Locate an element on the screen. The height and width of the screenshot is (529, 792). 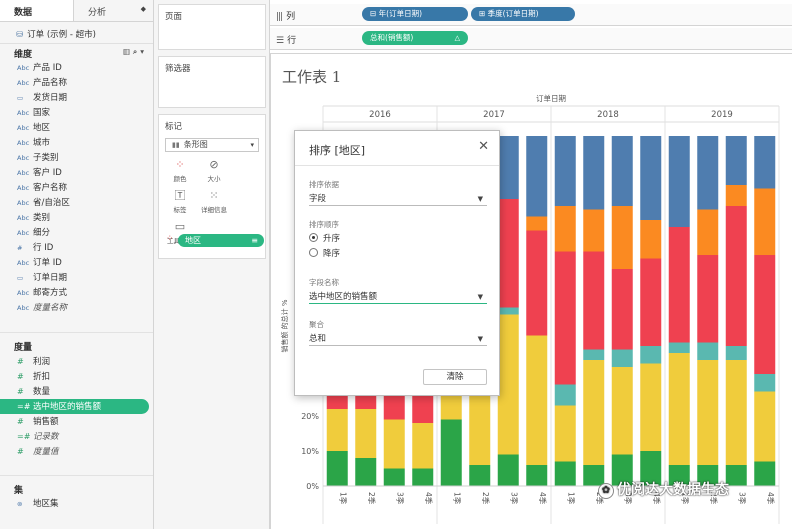
aggregation-select: 总和 ▼ is located at coordinates (398, 339).